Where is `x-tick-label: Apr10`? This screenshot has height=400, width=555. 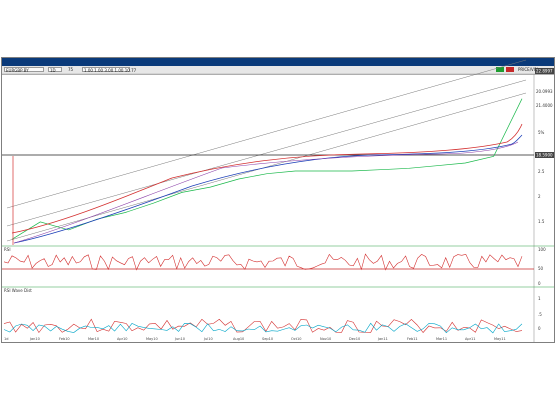
x-tick-label: Apr10 is located at coordinates (122, 339).